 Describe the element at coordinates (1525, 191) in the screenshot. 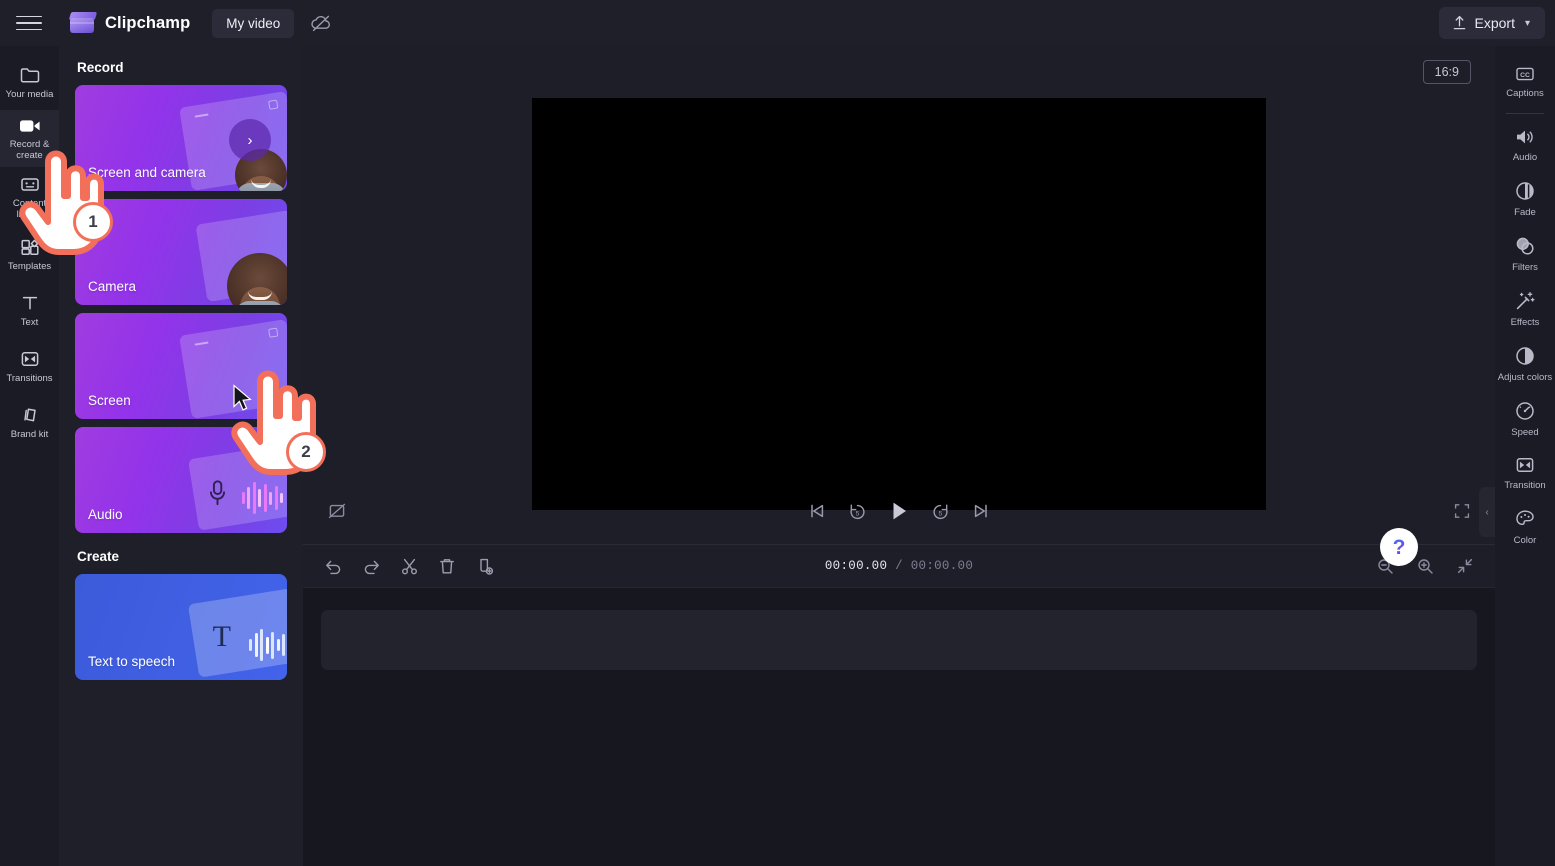

I see `fade-icon` at that location.